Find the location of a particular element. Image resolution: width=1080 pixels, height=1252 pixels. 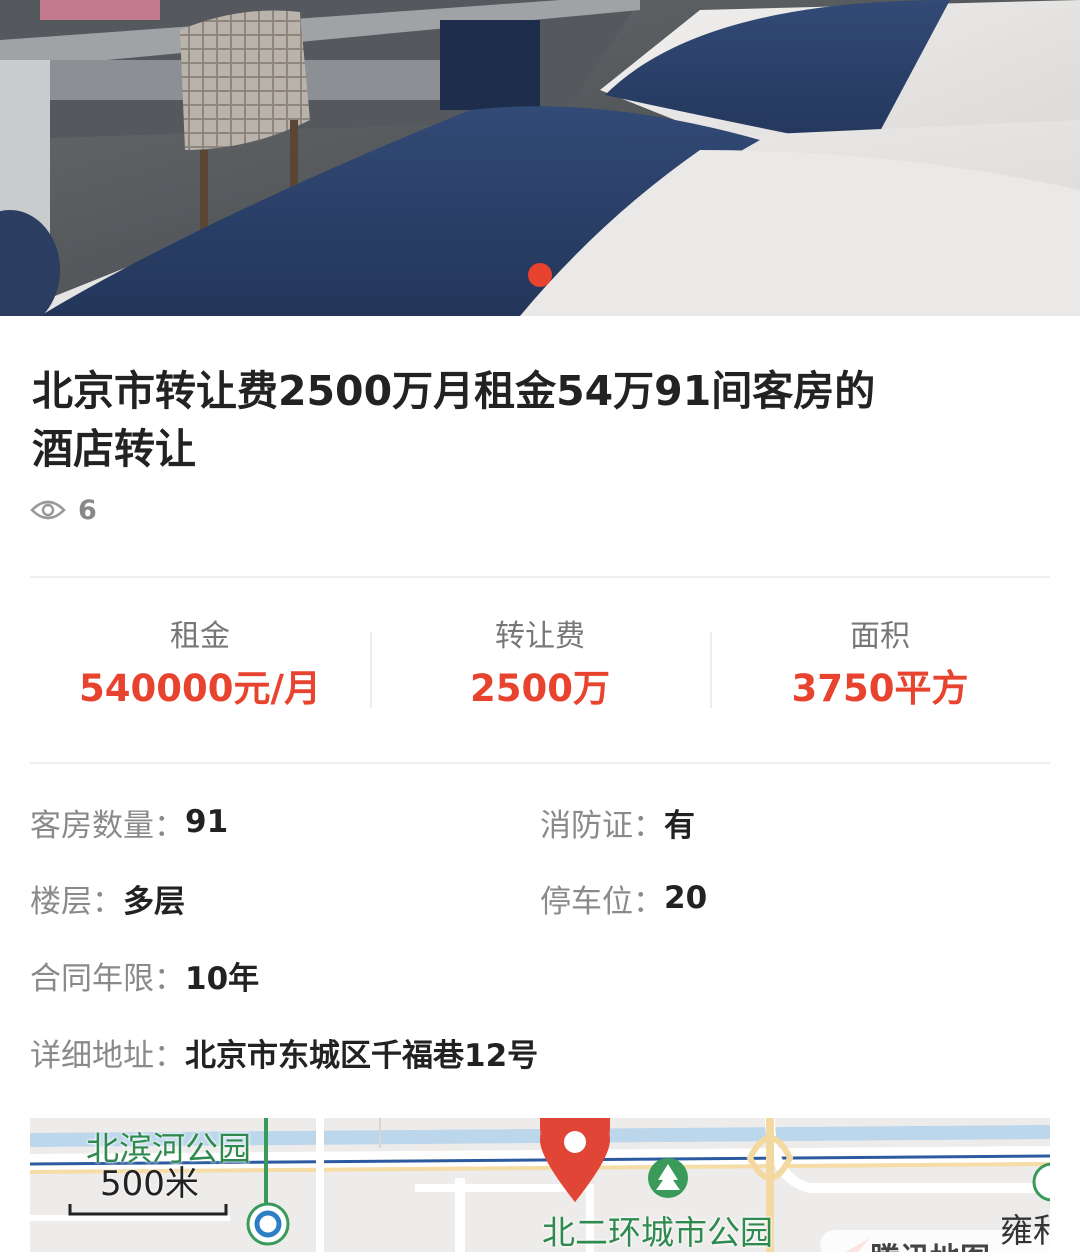

park-icon is located at coordinates (668, 1178).